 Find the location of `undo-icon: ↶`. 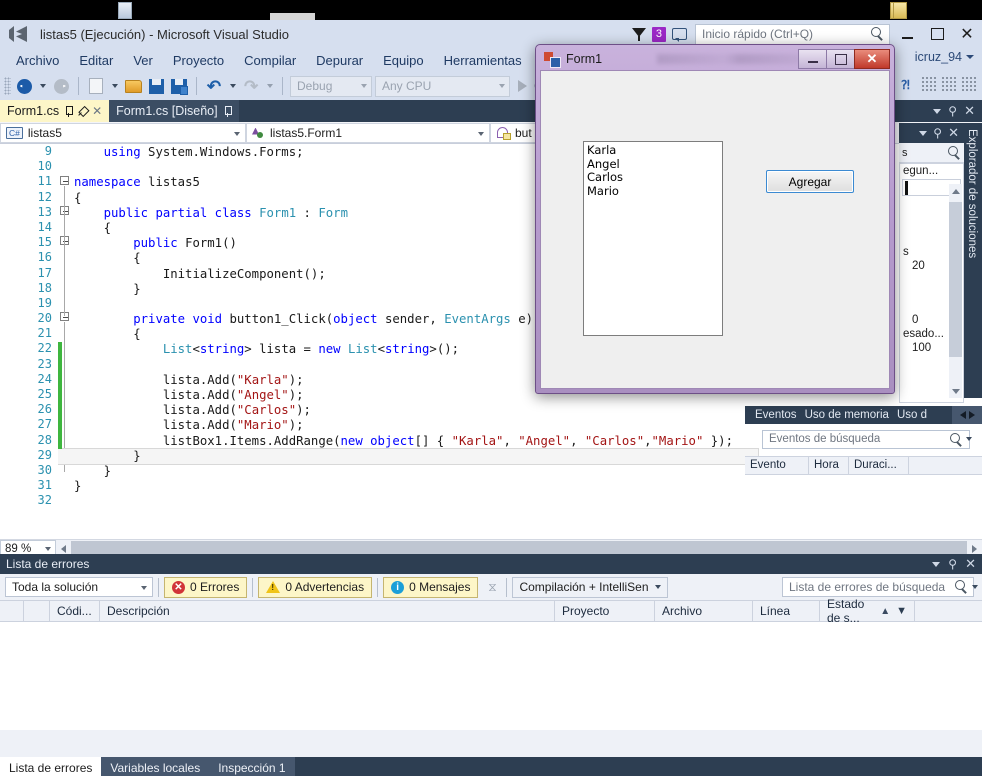

undo-icon: ↶ is located at coordinates (214, 86).